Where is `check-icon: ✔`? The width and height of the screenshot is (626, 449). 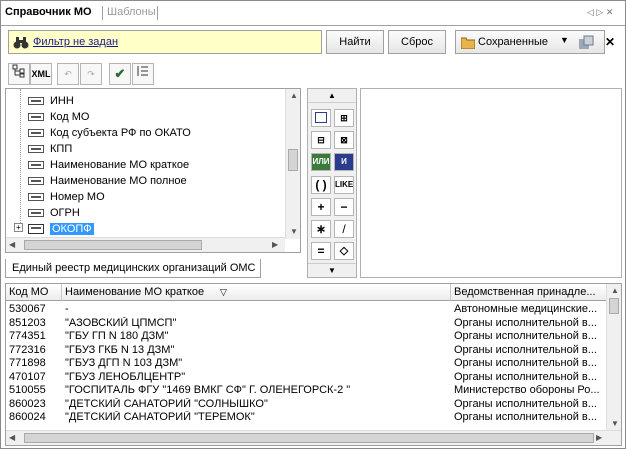 check-icon: ✔ is located at coordinates (120, 74).